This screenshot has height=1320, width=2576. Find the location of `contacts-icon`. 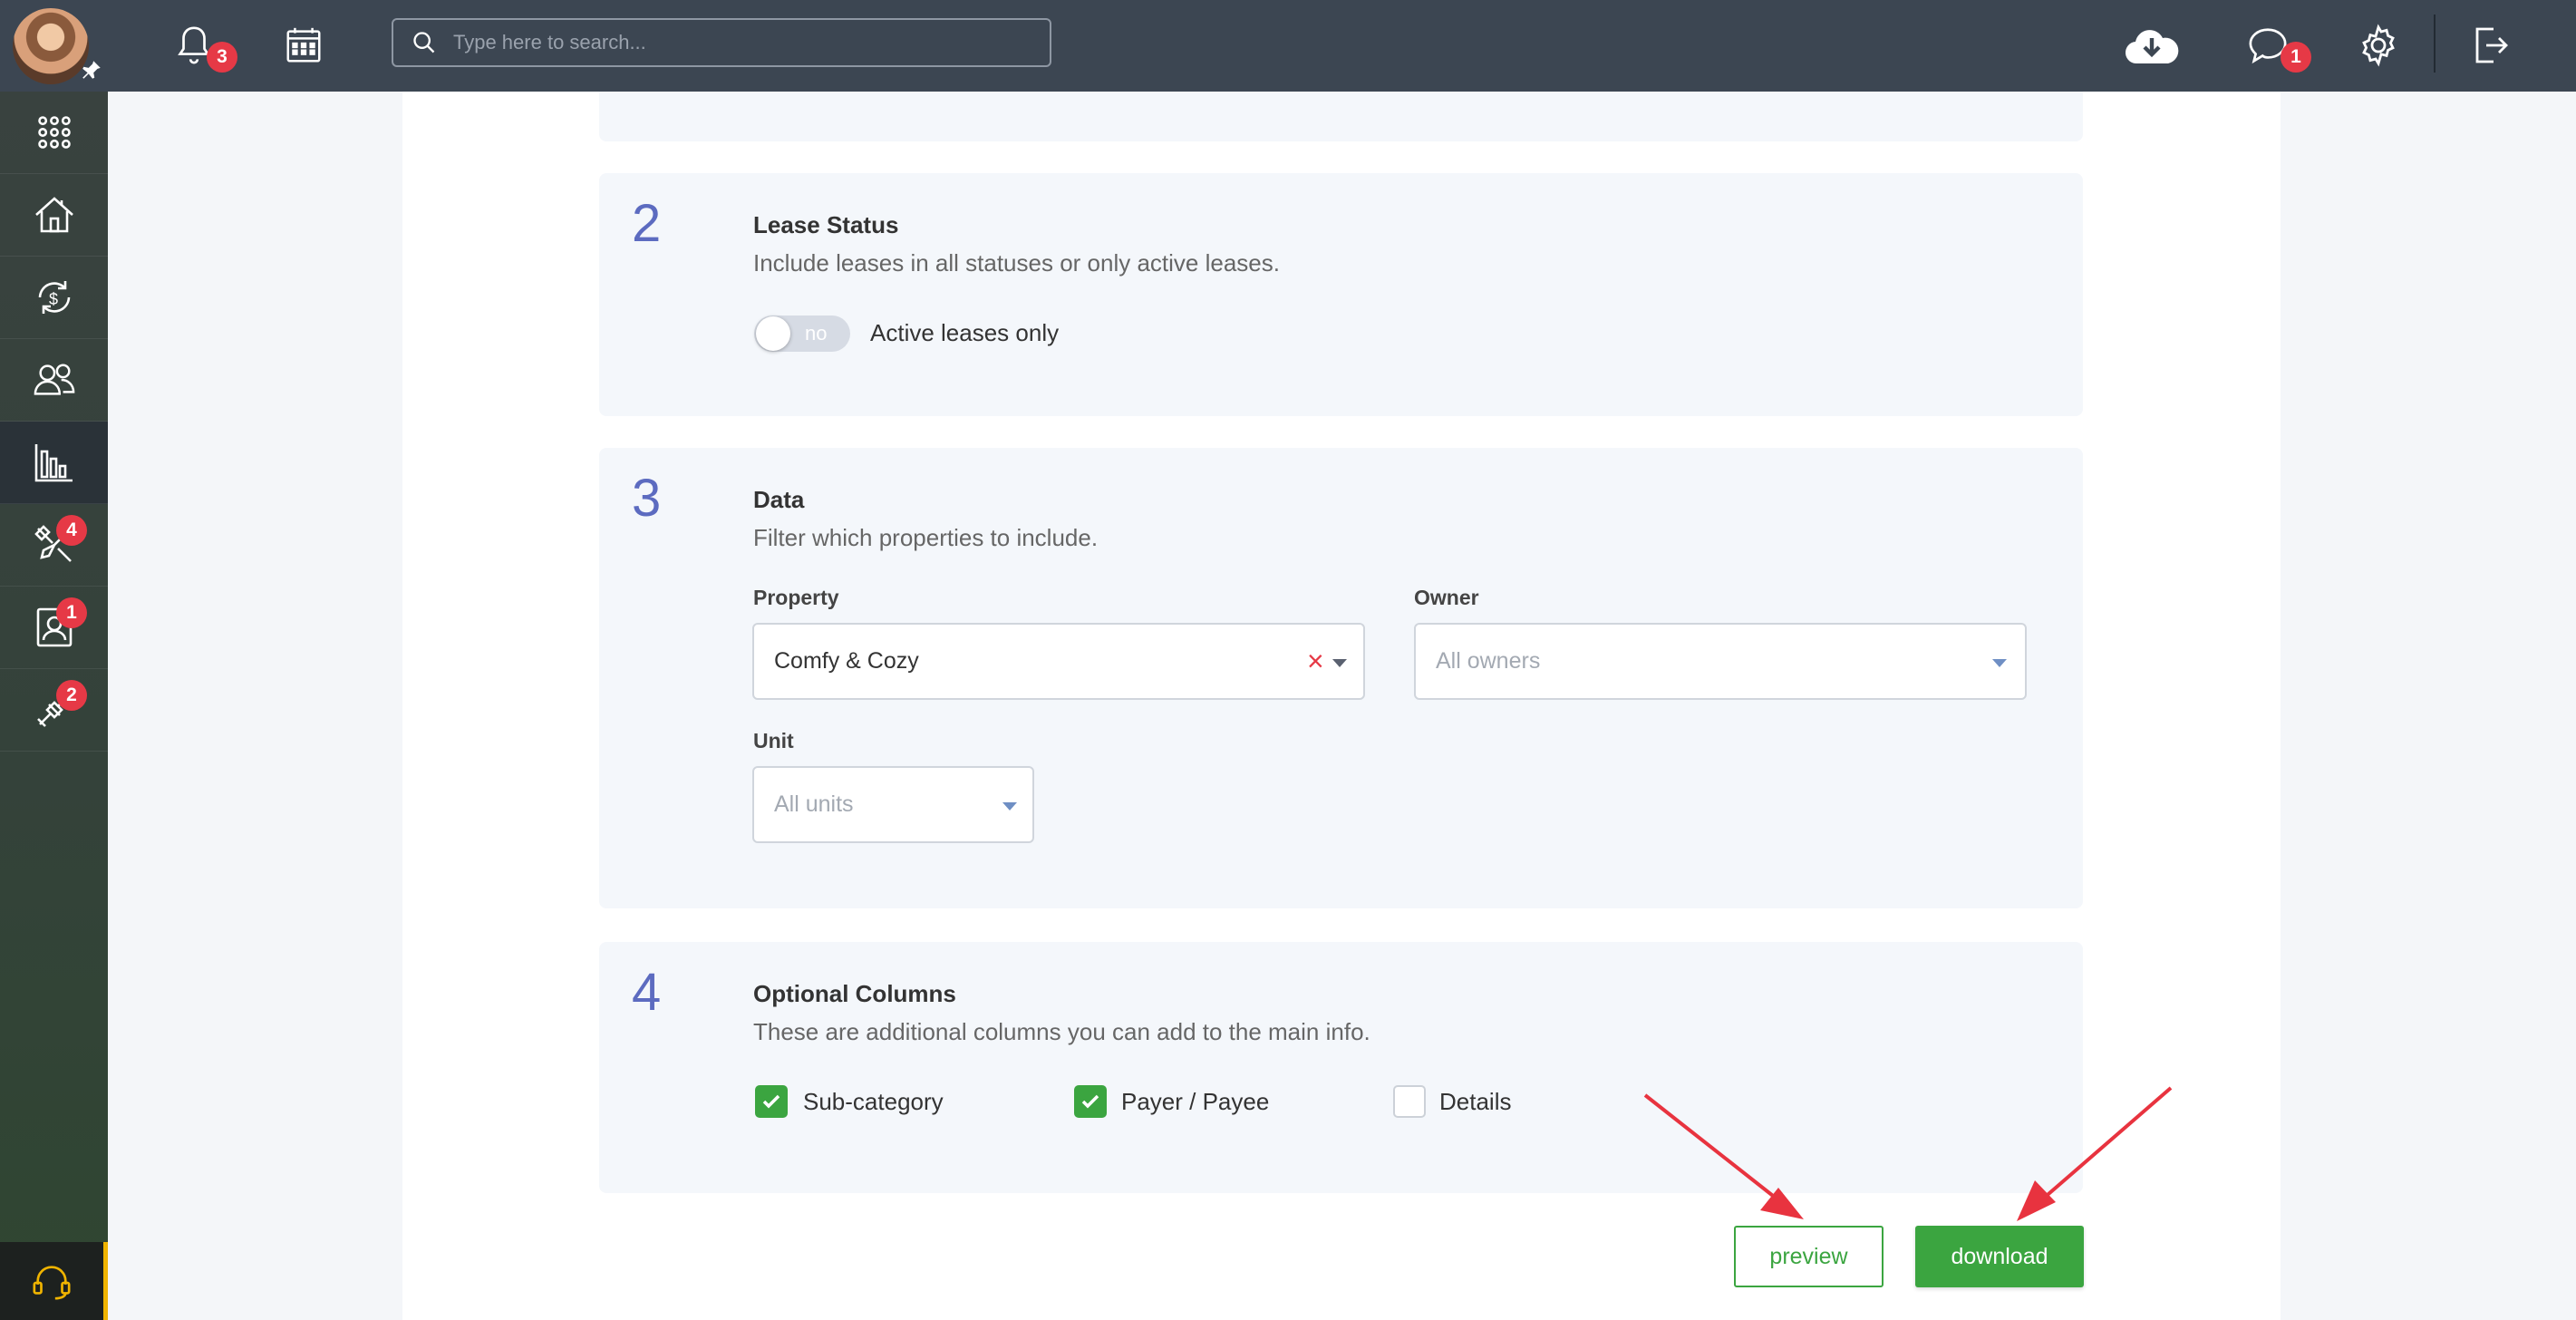

contacts-icon is located at coordinates (54, 379).